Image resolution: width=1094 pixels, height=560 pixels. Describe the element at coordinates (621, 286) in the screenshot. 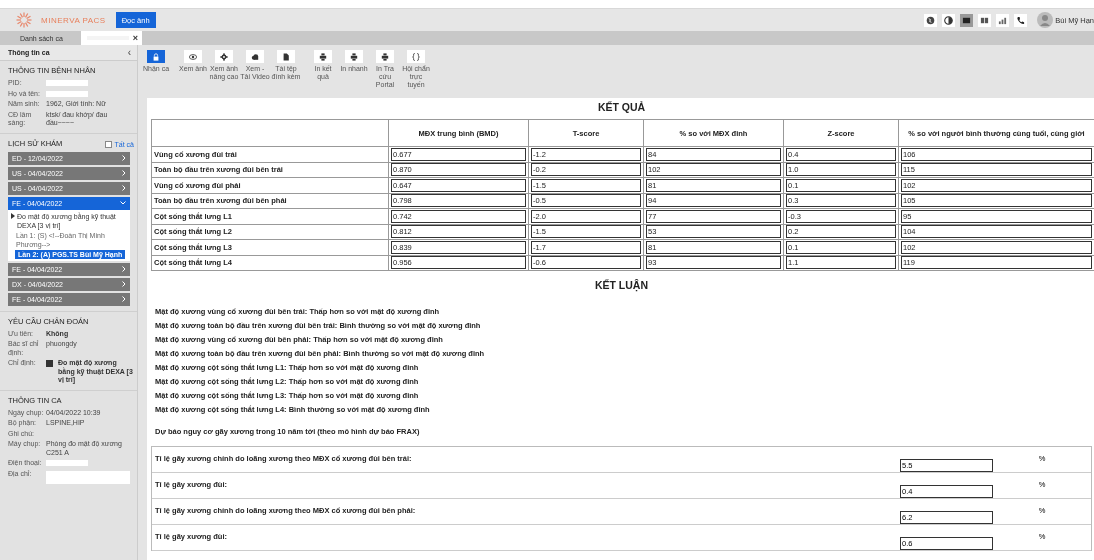

I see `section-title: KẾT LUẬN` at that location.